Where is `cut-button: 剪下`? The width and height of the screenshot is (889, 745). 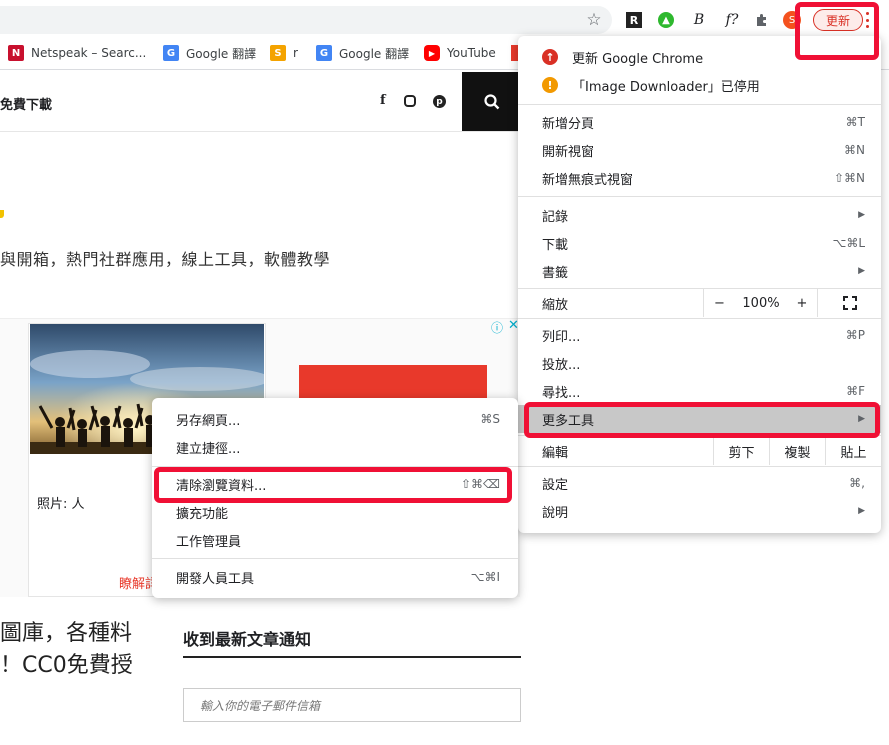 cut-button: 剪下 is located at coordinates (741, 451).